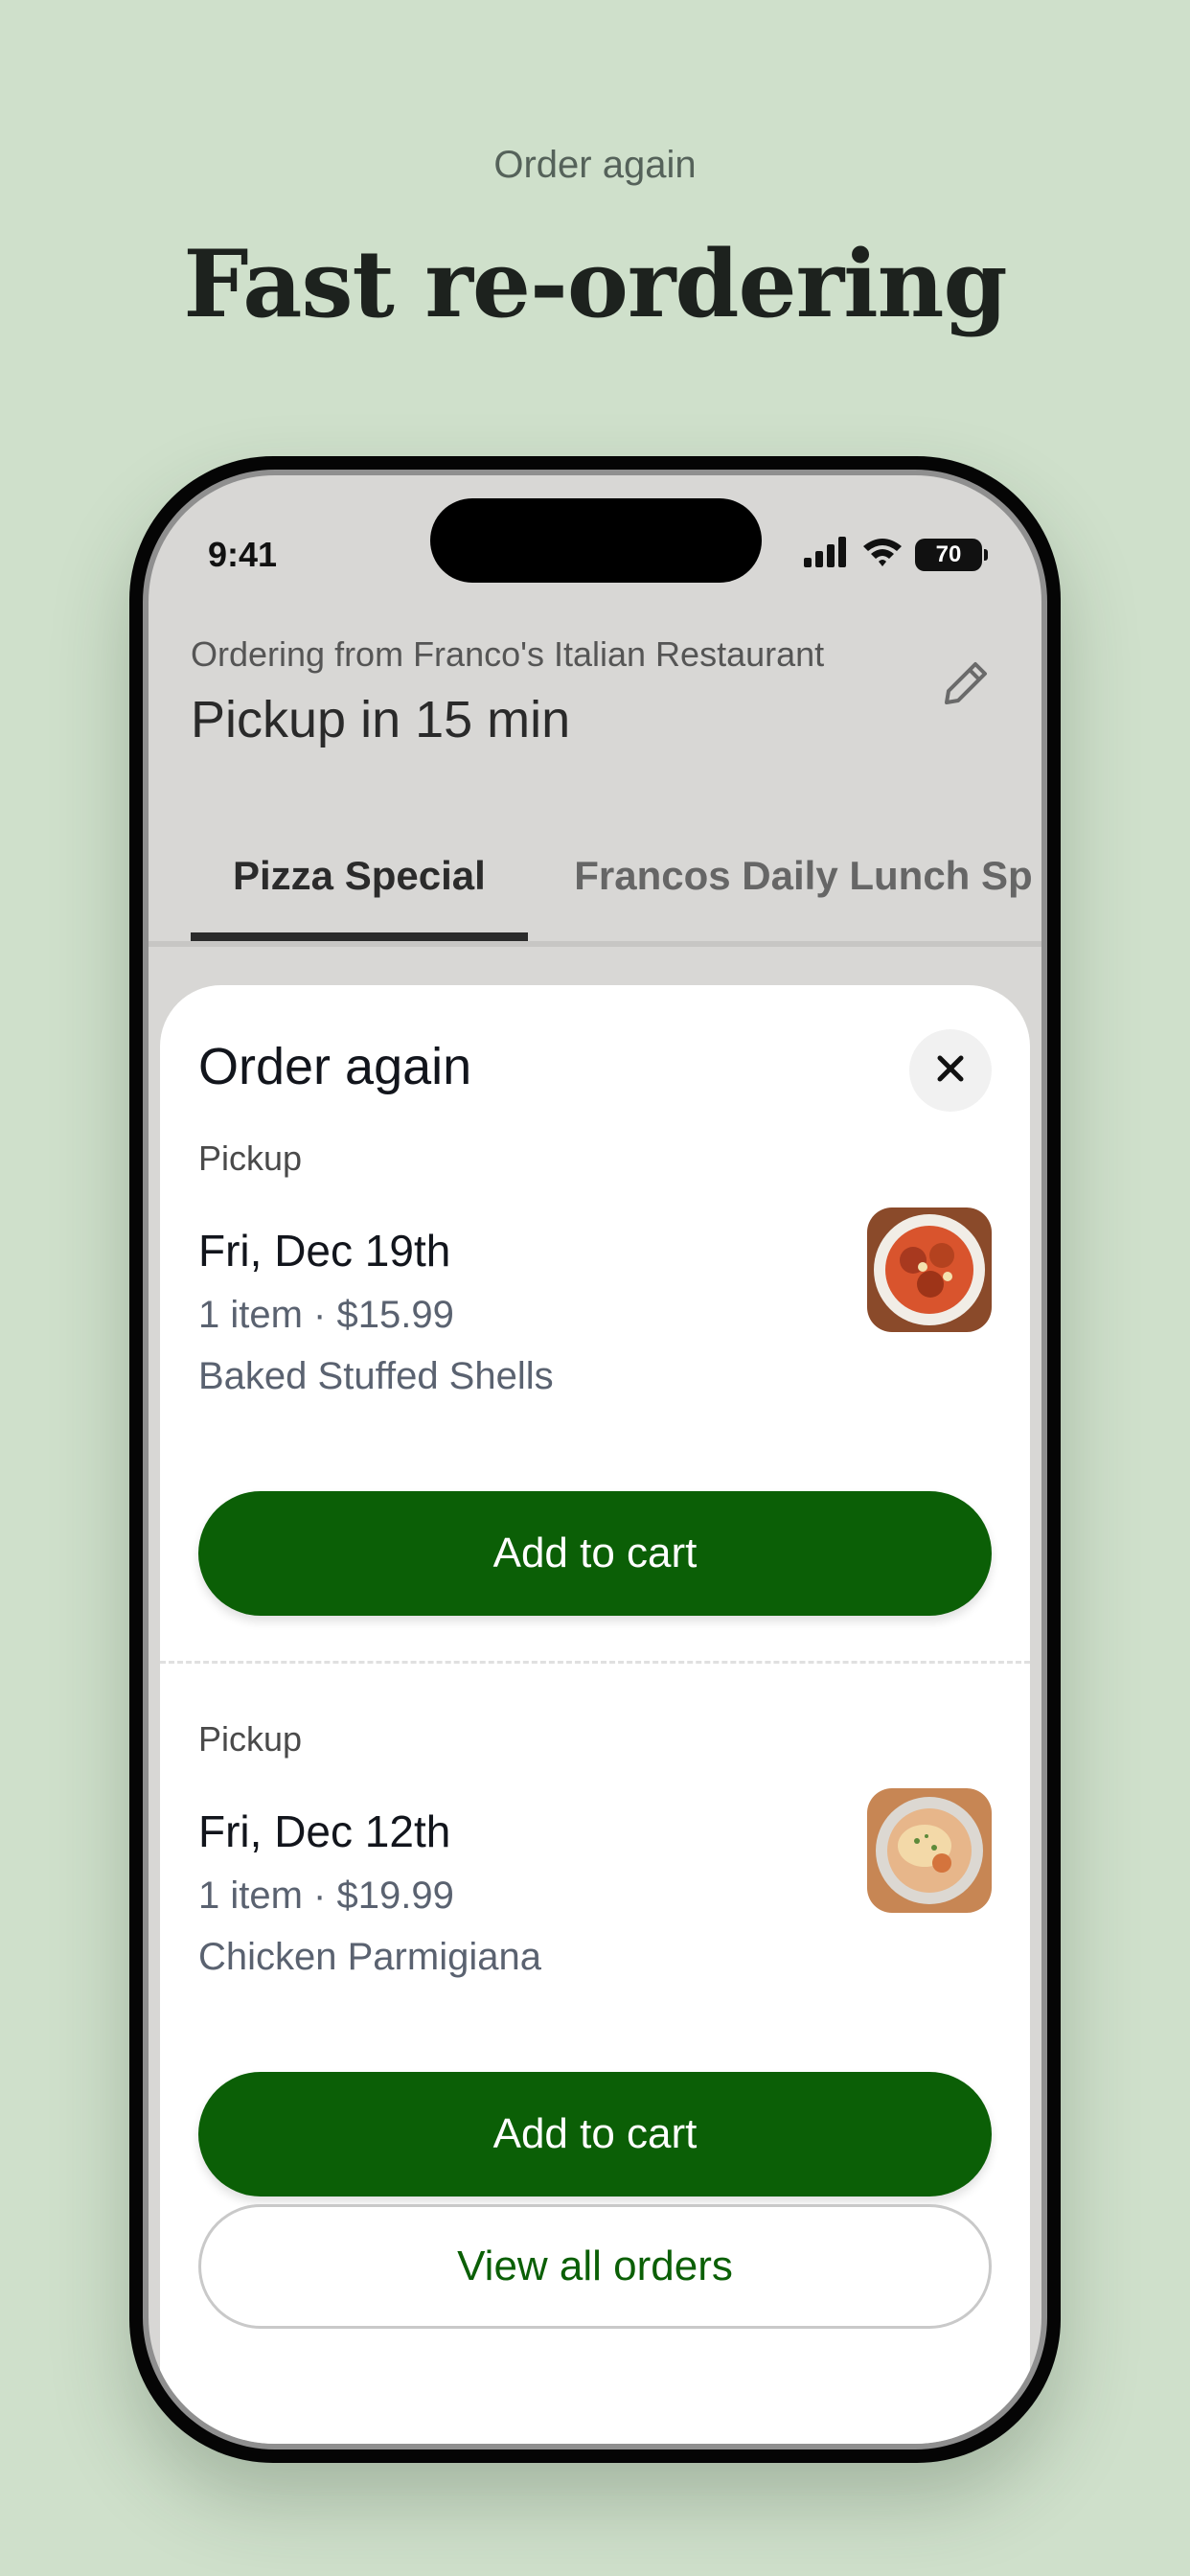  What do you see at coordinates (595, 2266) in the screenshot?
I see `view-all-orders-button: View all orders` at bounding box center [595, 2266].